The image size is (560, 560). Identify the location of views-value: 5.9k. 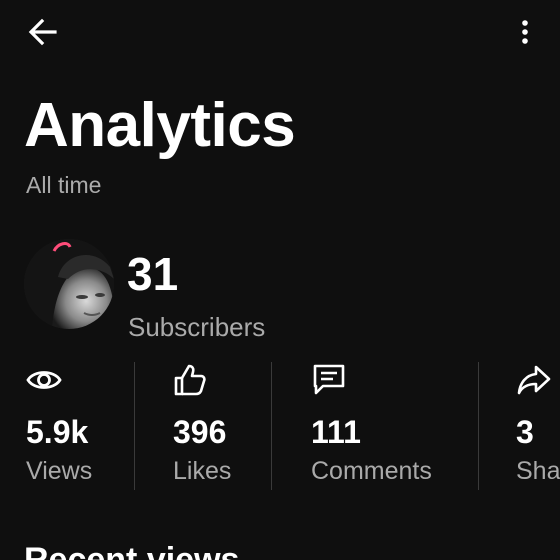
(57, 432).